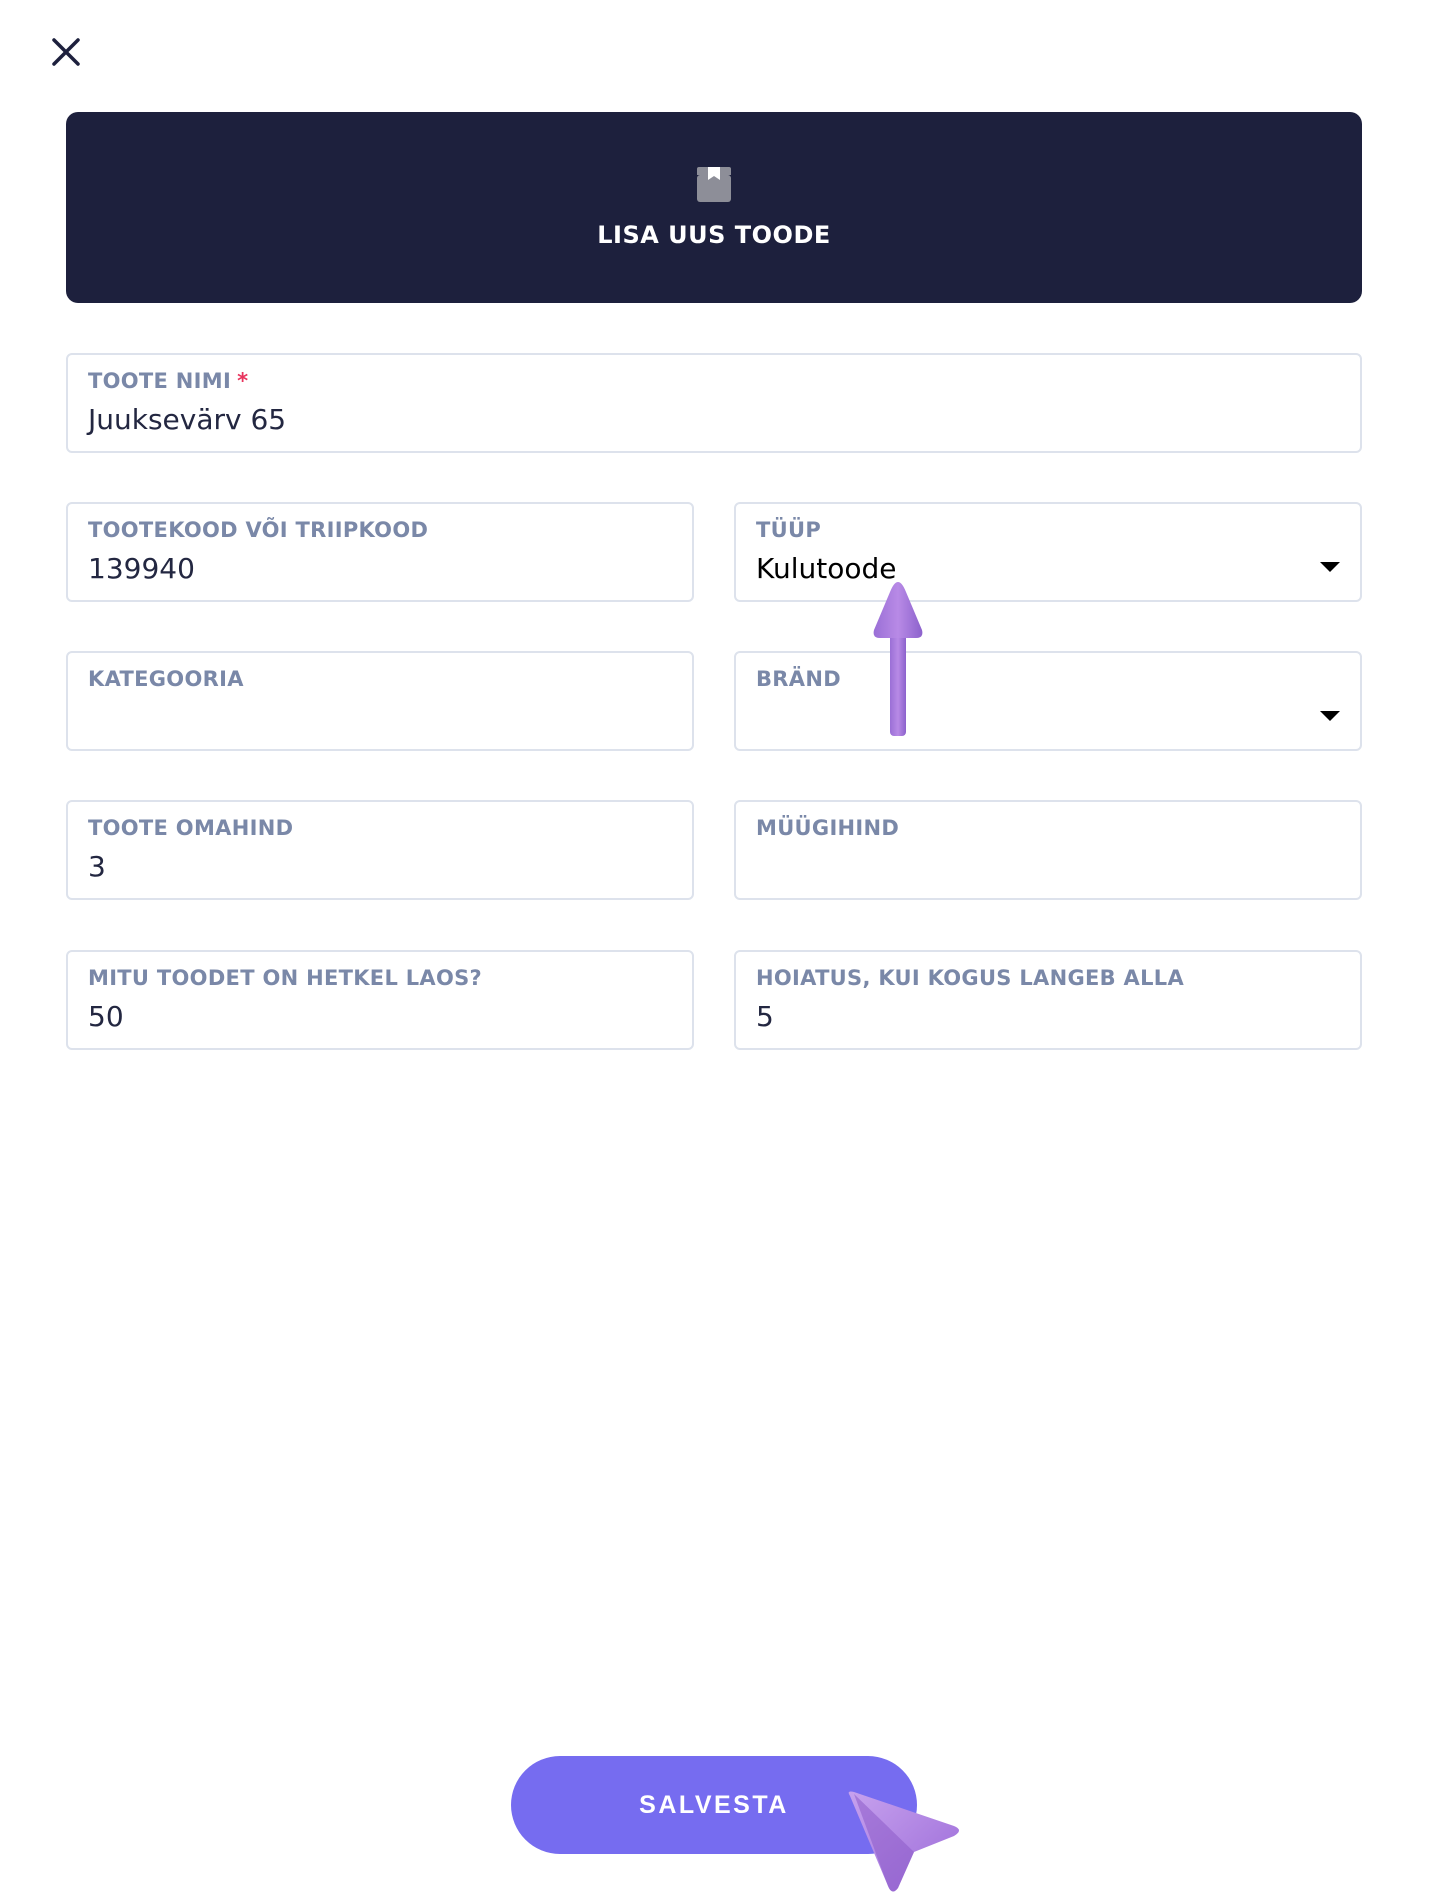  Describe the element at coordinates (187, 419) in the screenshot. I see `product-name-input: Juuksevärv 65` at that location.